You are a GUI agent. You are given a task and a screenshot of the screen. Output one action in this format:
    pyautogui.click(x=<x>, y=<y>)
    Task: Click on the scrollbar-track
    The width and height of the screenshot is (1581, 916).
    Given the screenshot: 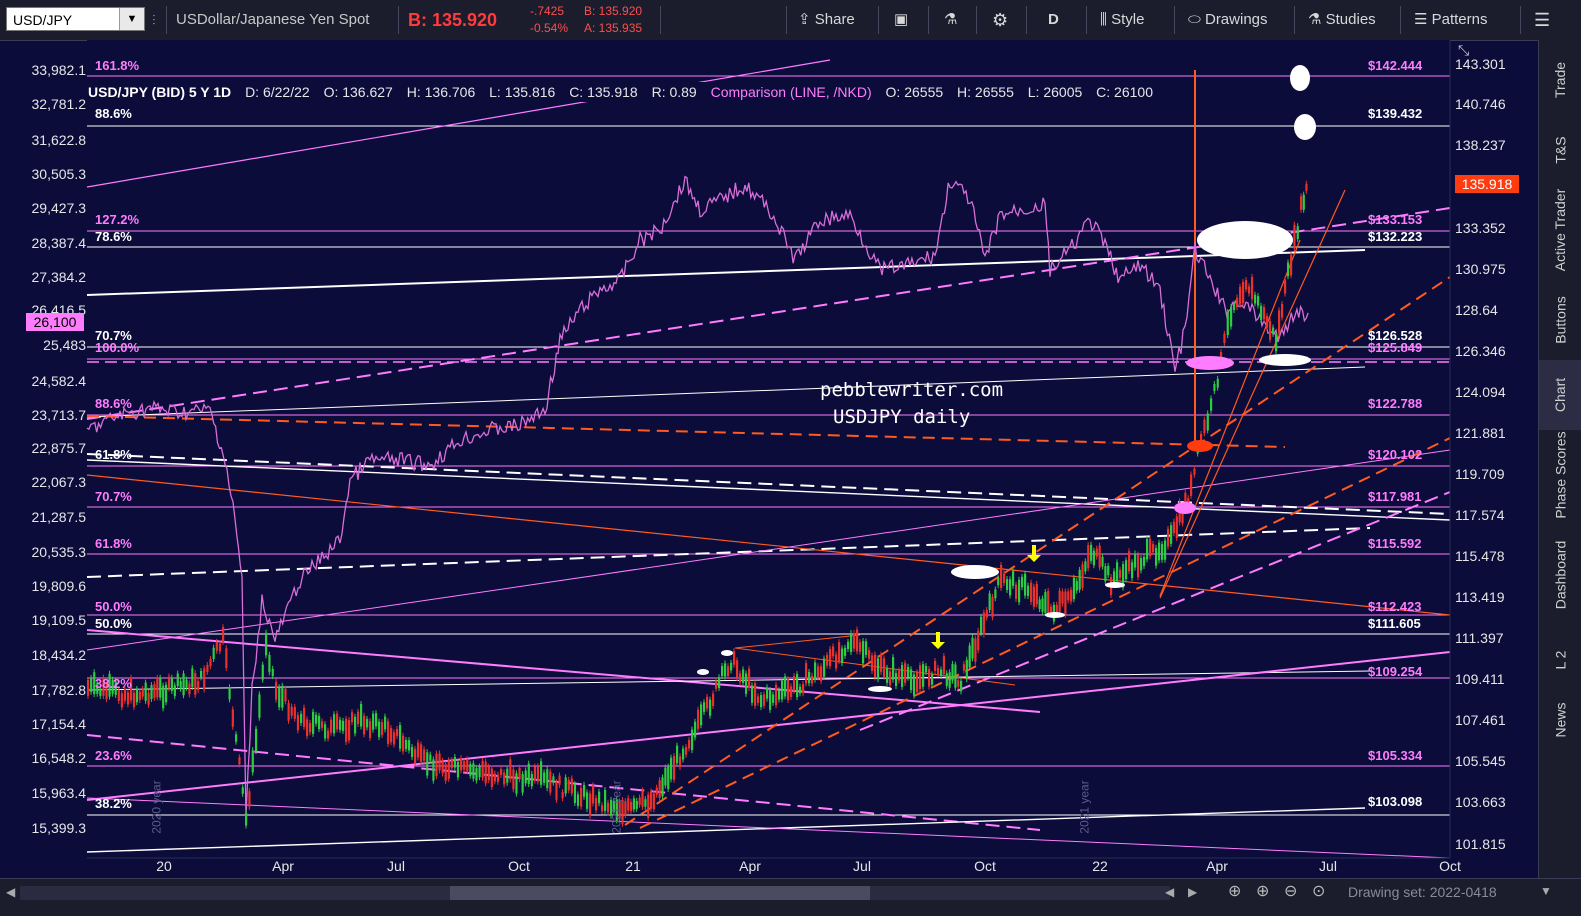 What is the action you would take?
    pyautogui.click(x=595, y=893)
    